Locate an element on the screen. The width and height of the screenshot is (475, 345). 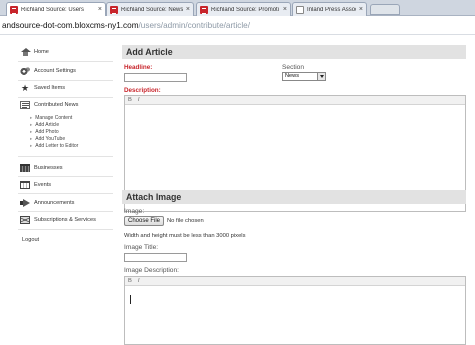
sidebar-item-label: Announcements is located at coordinates (54, 203).